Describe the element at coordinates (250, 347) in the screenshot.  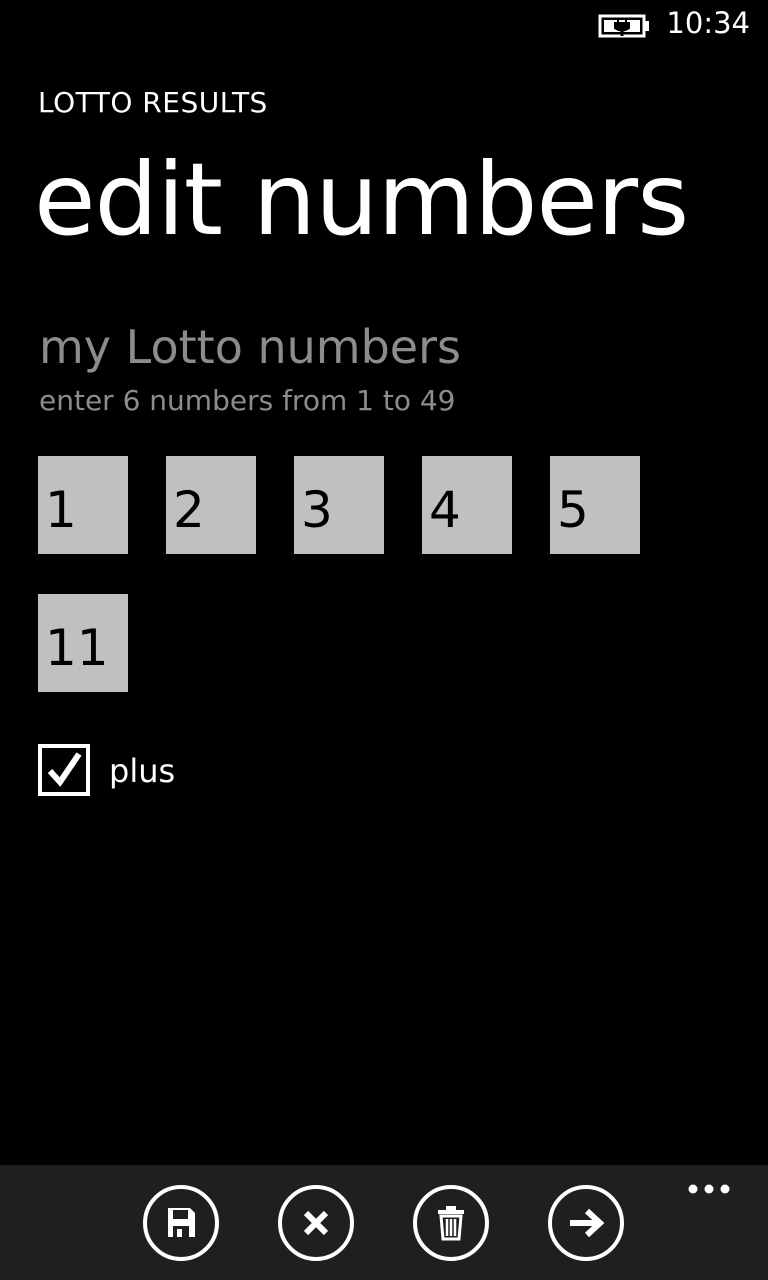
I see `section-title: my Lotto numbers` at that location.